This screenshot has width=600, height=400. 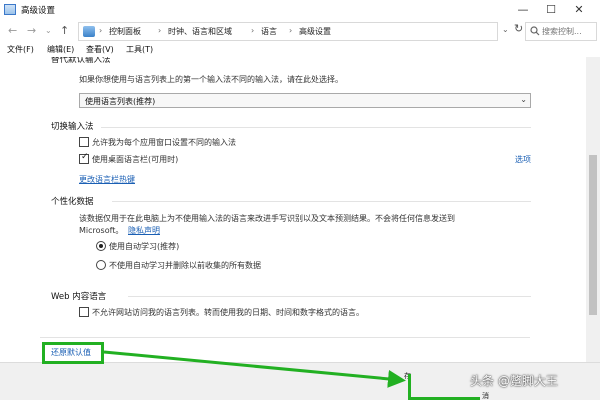 I want to click on breadcrumb-item: 高级设置, so click(x=315, y=31).